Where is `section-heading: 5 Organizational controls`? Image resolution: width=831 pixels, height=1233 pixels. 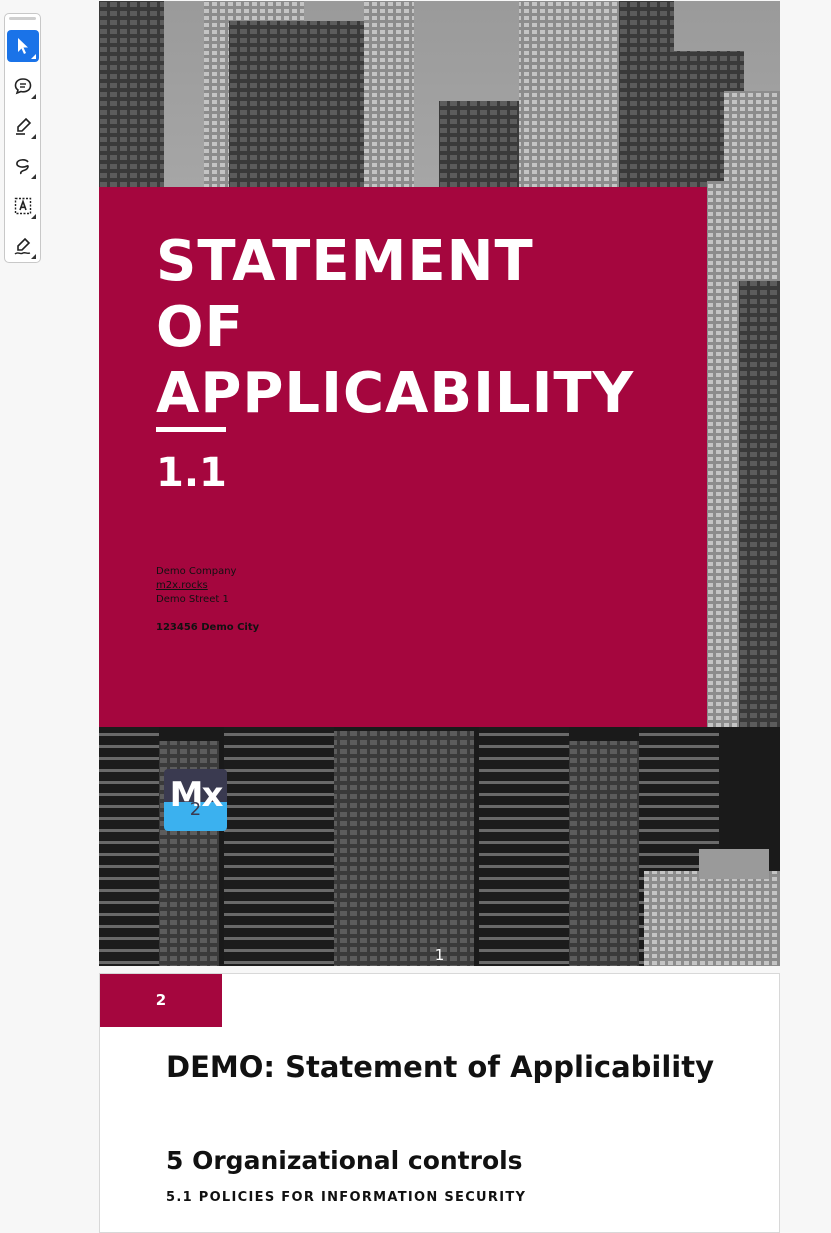 section-heading: 5 Organizational controls is located at coordinates (344, 1160).